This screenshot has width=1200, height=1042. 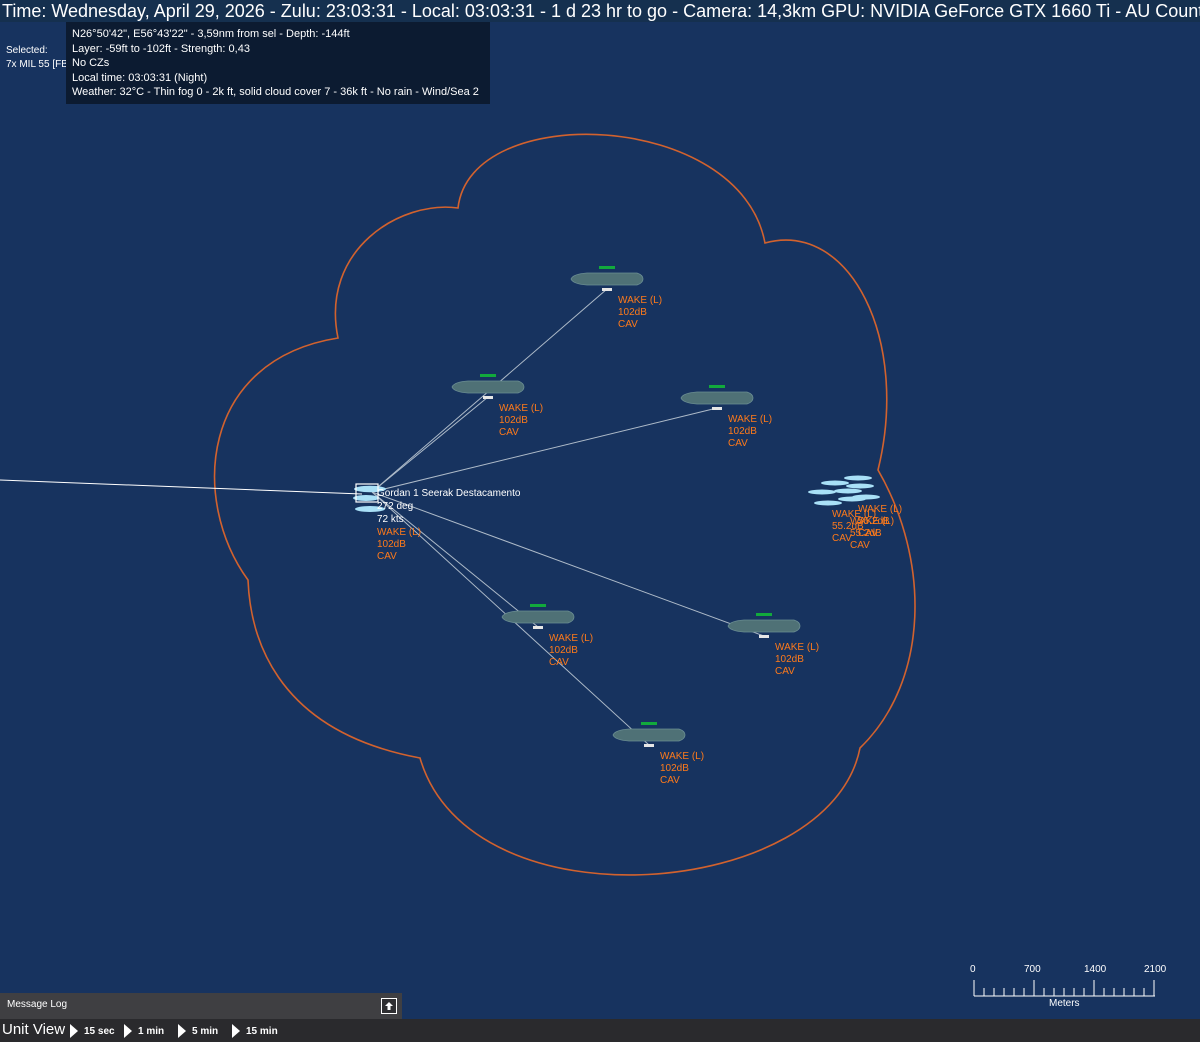 I want to click on scale-ruler, so click(x=1064, y=988).